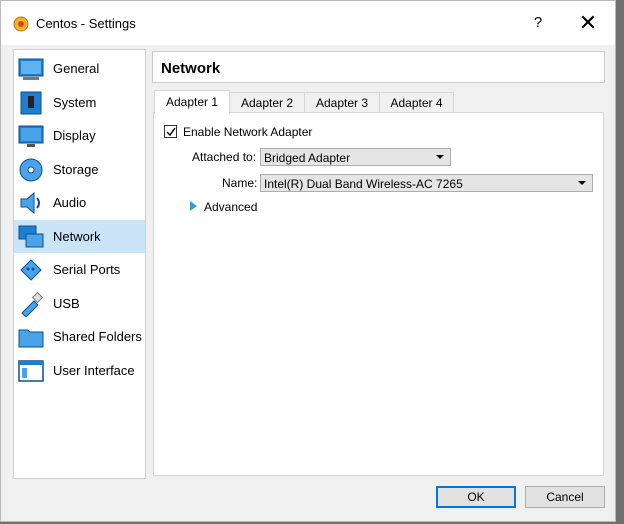  I want to click on checkmark-icon, so click(171, 132).